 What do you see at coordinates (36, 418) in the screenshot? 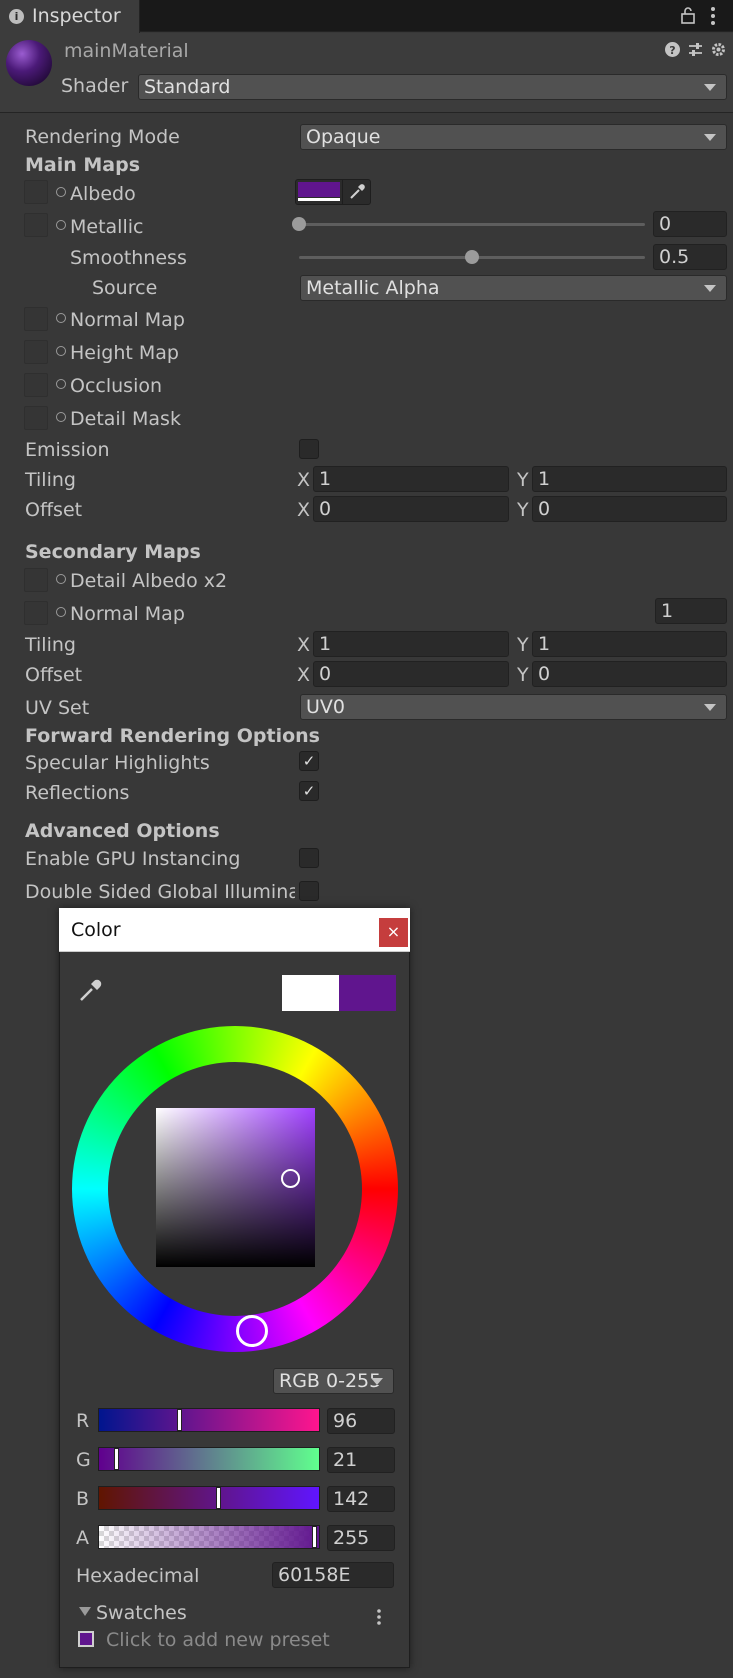
I see `detail-mask-texture-slot` at bounding box center [36, 418].